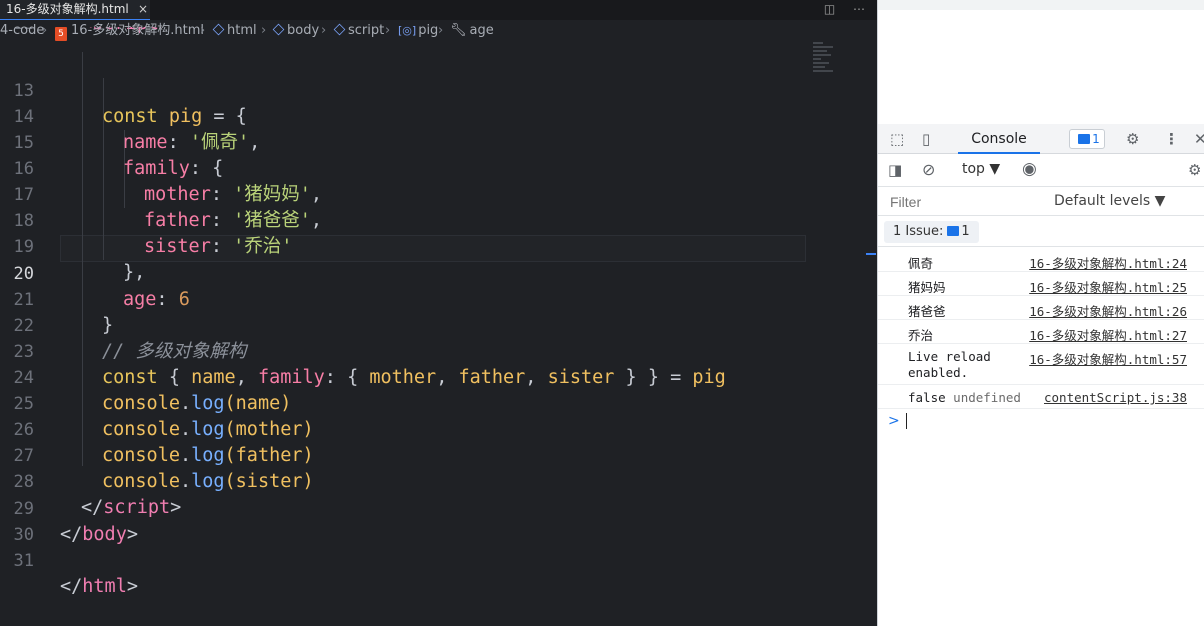  I want to click on log-levels-dropdown: Default levels ▼, so click(1109, 201).